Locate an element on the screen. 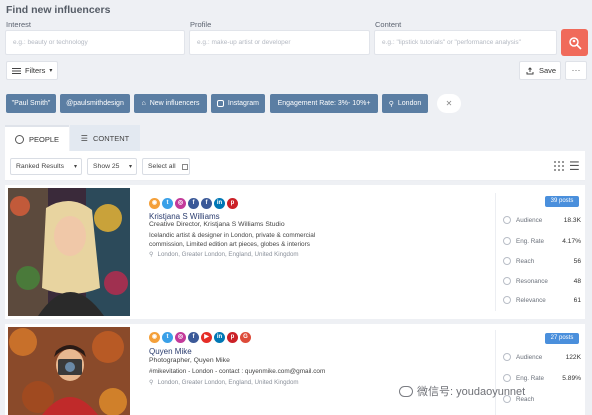  upload-icon is located at coordinates (530, 70).